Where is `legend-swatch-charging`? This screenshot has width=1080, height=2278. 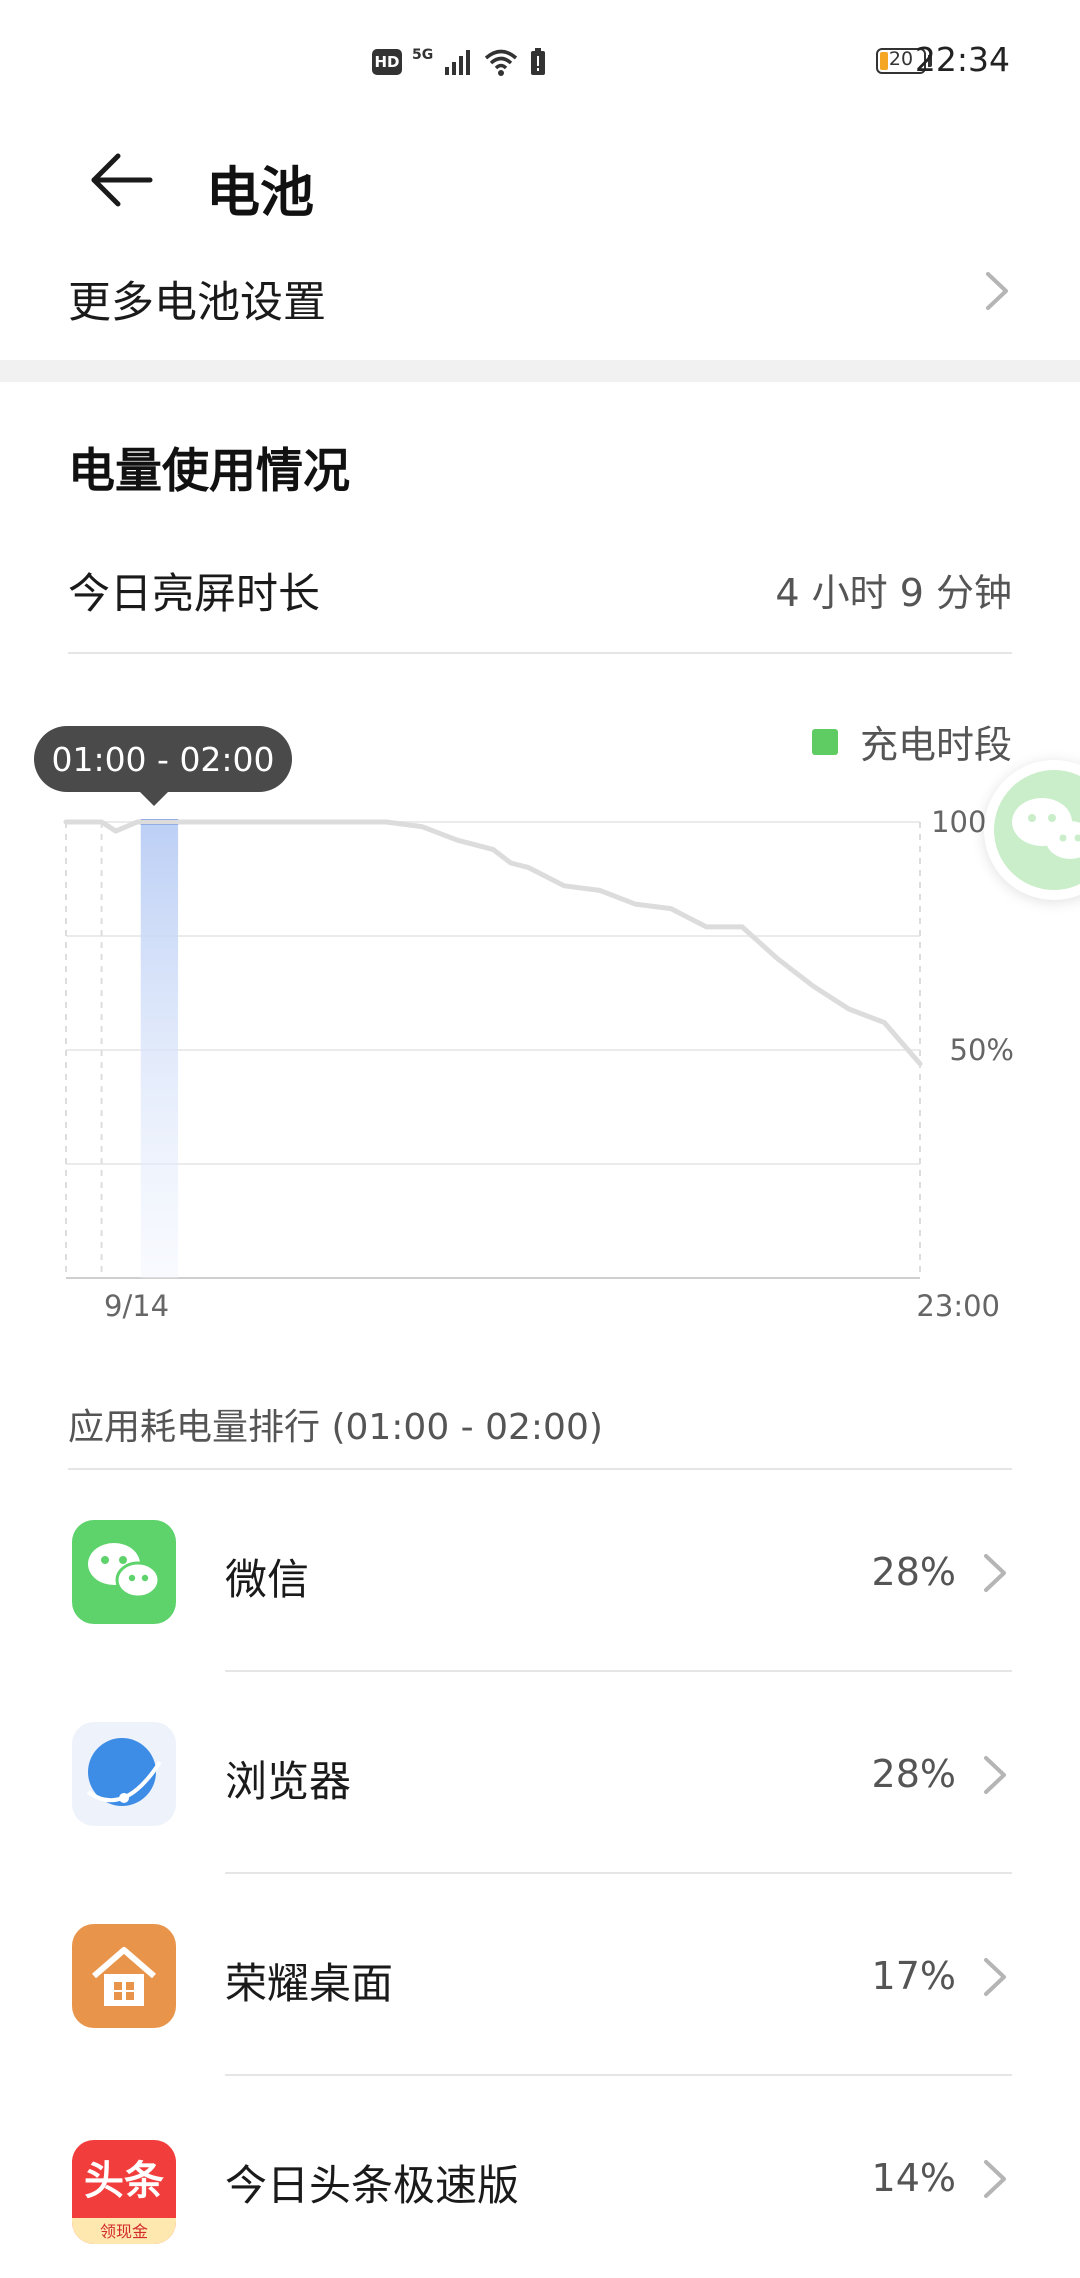 legend-swatch-charging is located at coordinates (825, 742).